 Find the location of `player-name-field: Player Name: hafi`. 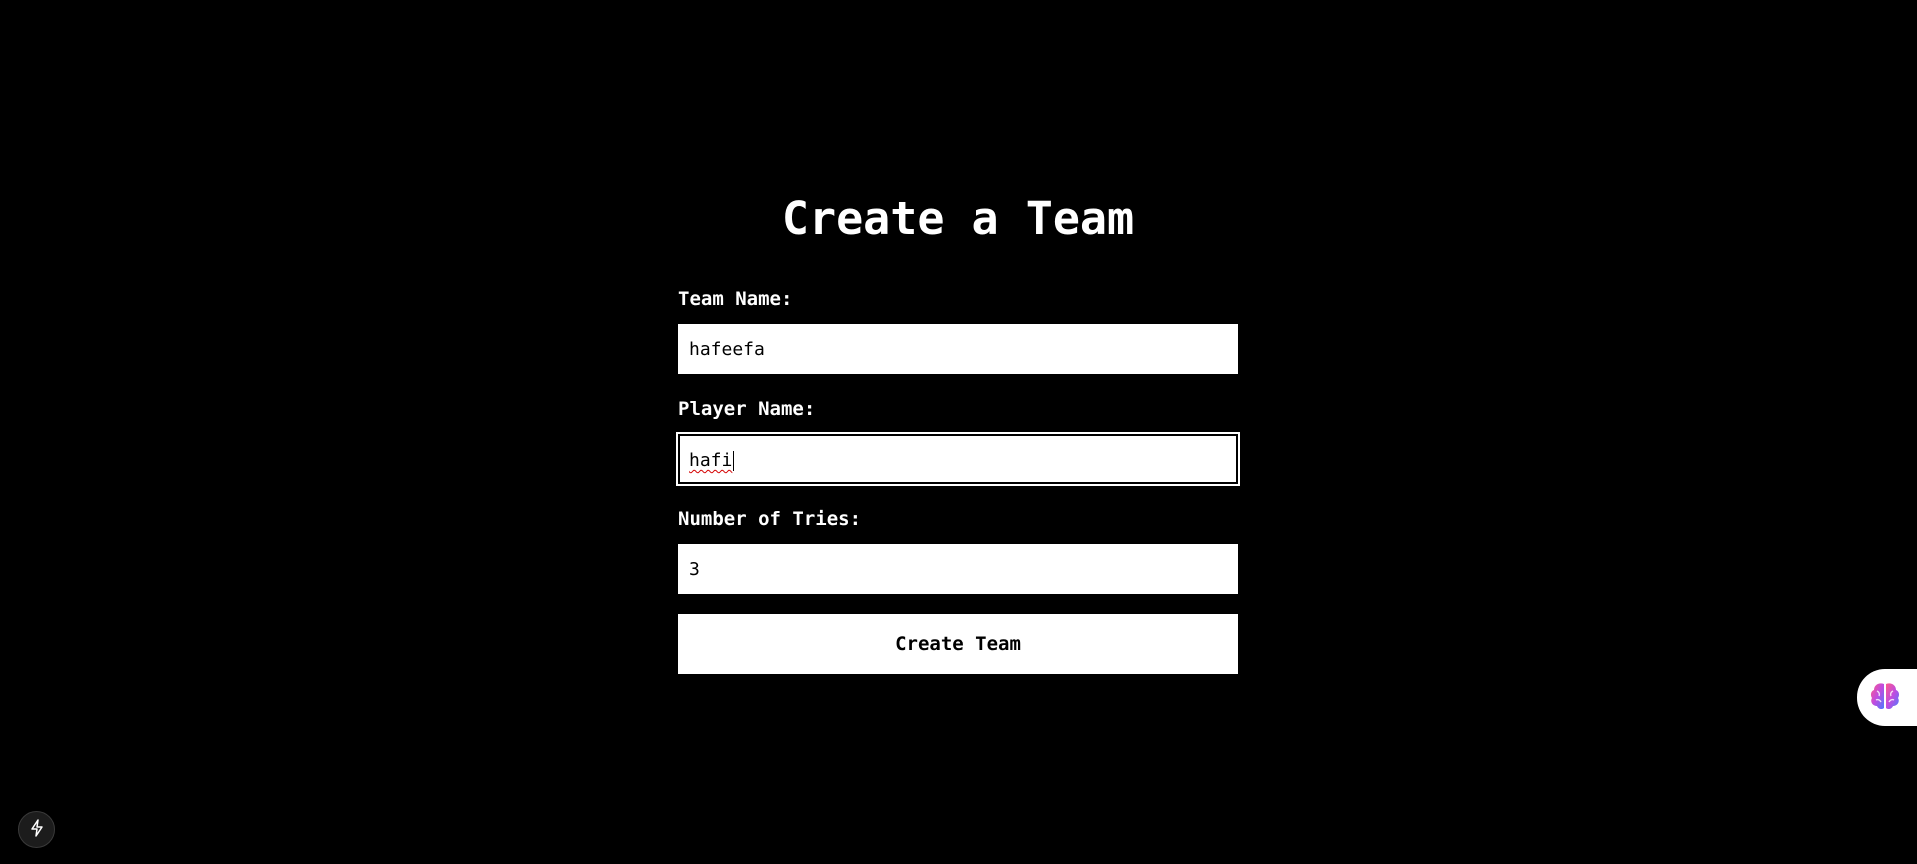

player-name-field: Player Name: hafi is located at coordinates (958, 440).